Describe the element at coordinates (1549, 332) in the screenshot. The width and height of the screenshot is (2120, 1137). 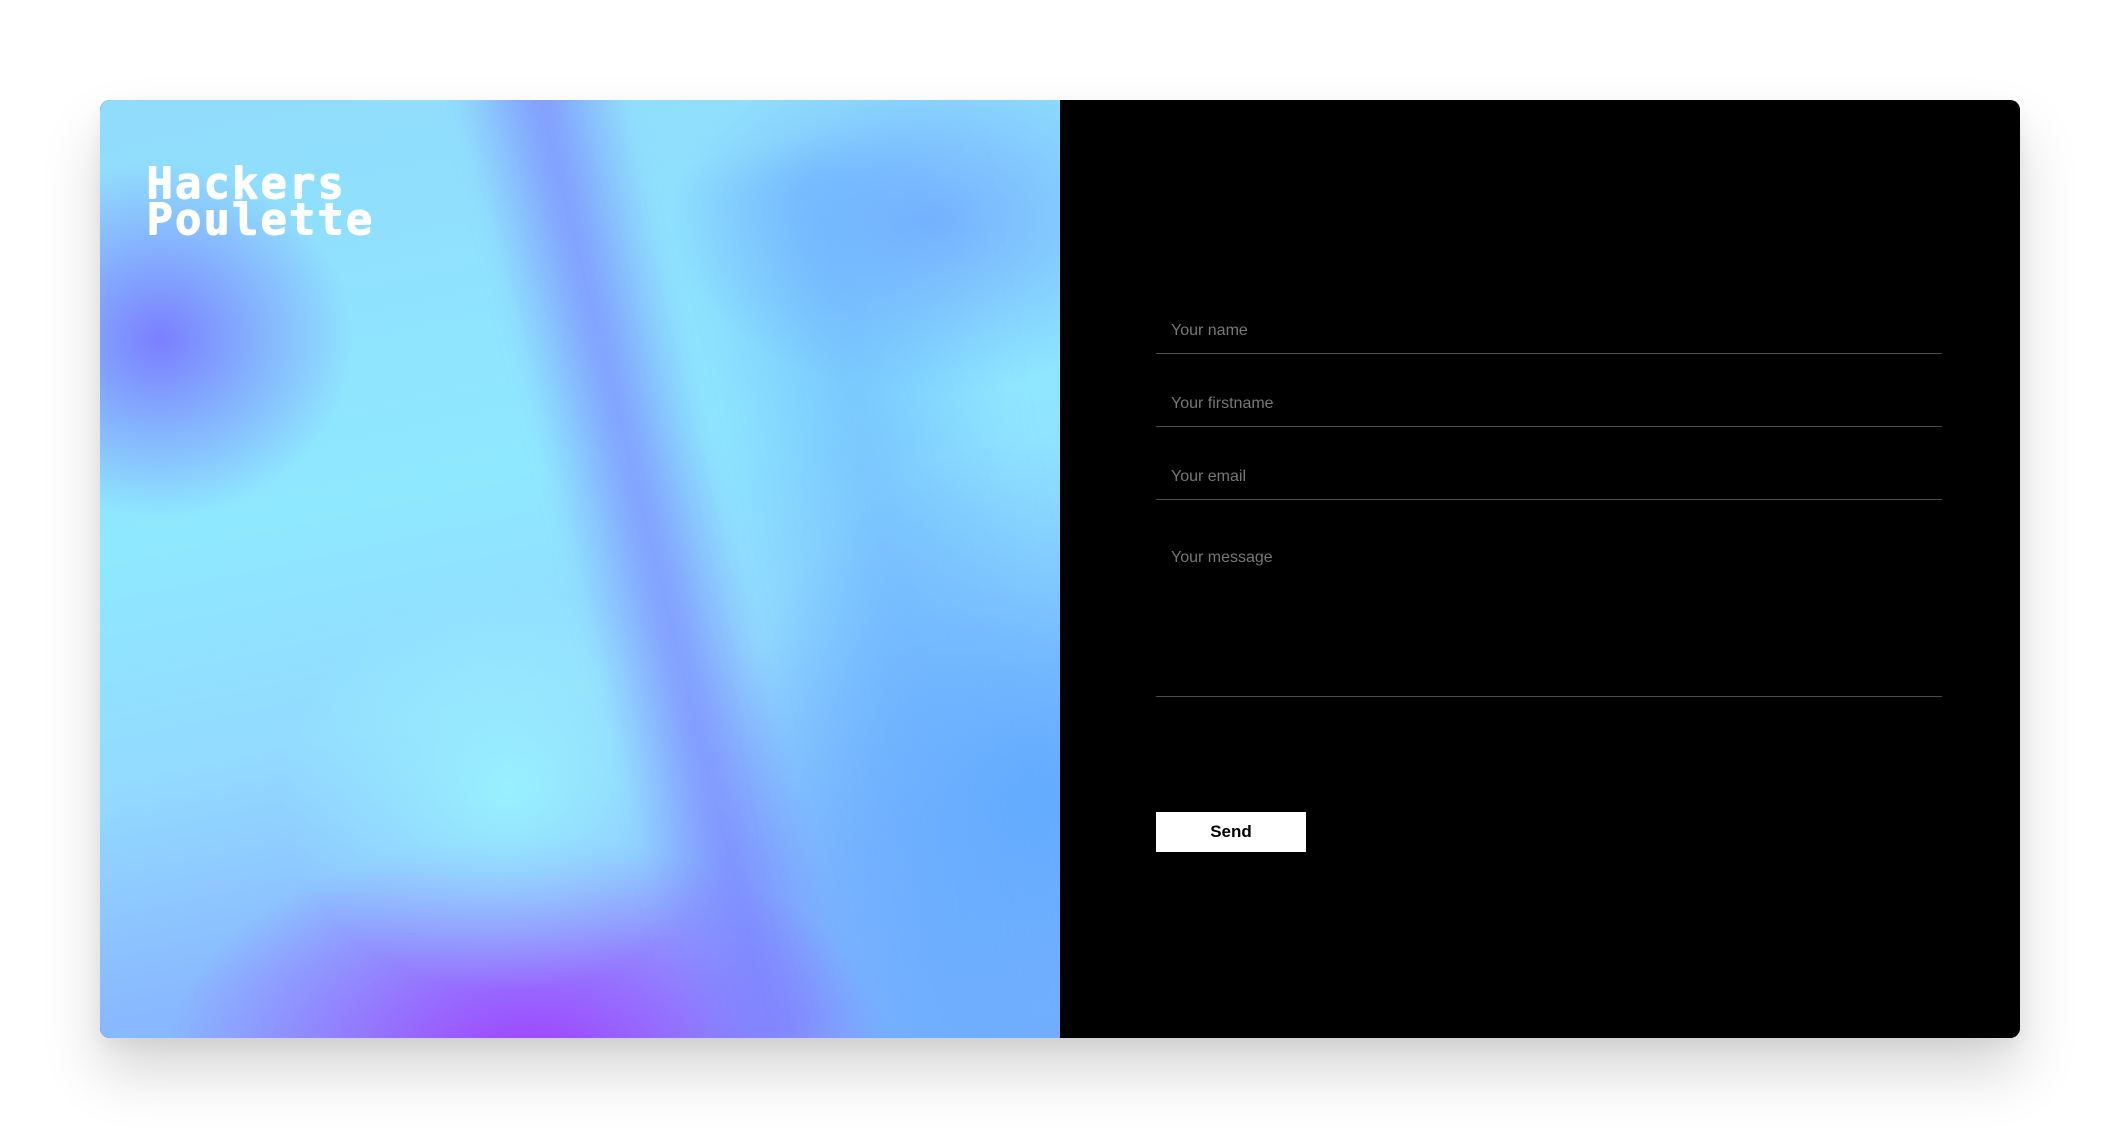
I see `name-input` at that location.